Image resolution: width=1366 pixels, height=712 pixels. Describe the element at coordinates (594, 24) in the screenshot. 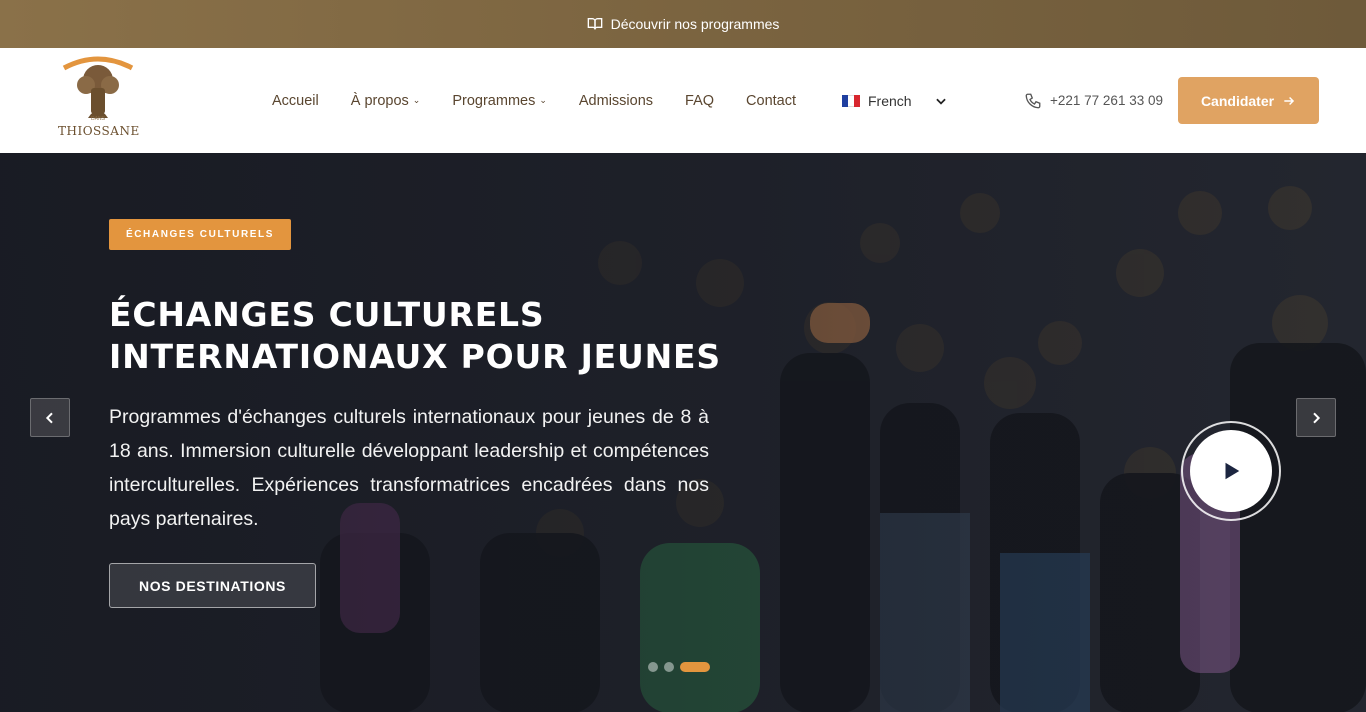

I see `book-open-icon` at that location.